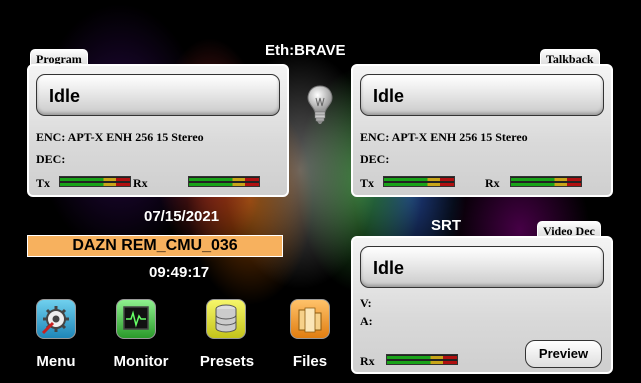  I want to click on srt-title: SRT, so click(446, 225).